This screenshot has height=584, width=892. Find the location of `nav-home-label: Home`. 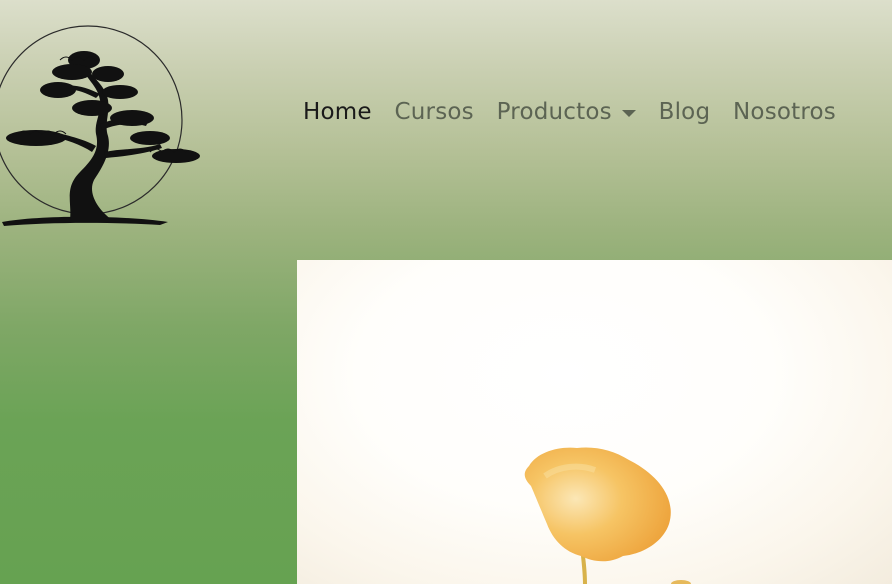

nav-home-label: Home is located at coordinates (337, 112).